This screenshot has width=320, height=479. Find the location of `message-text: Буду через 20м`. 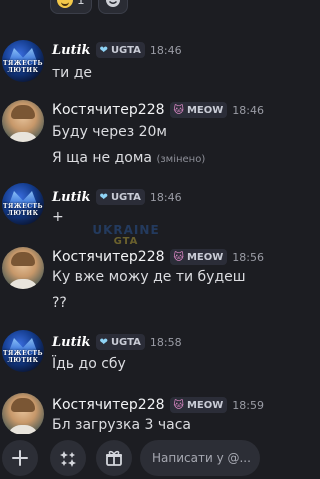

message-text: Буду через 20м is located at coordinates (109, 132).